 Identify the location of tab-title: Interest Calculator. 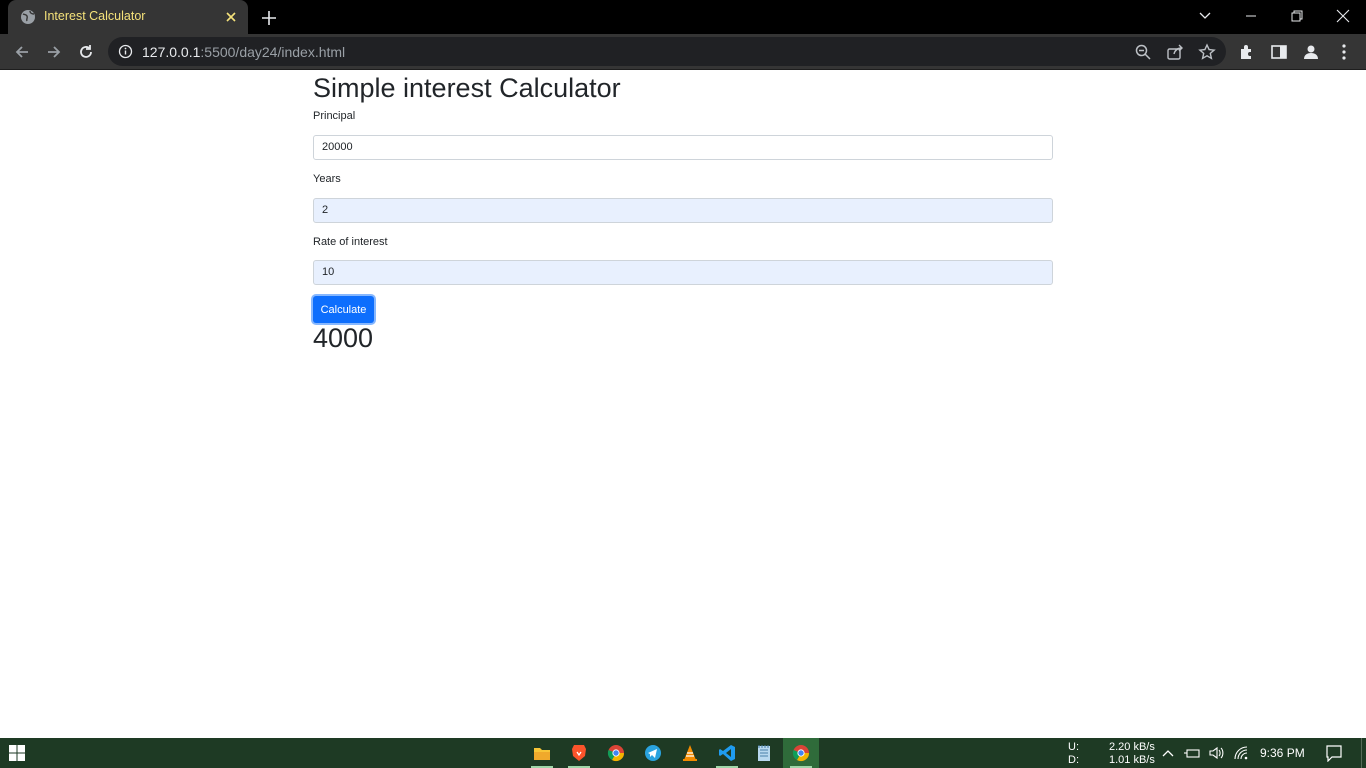
(95, 16).